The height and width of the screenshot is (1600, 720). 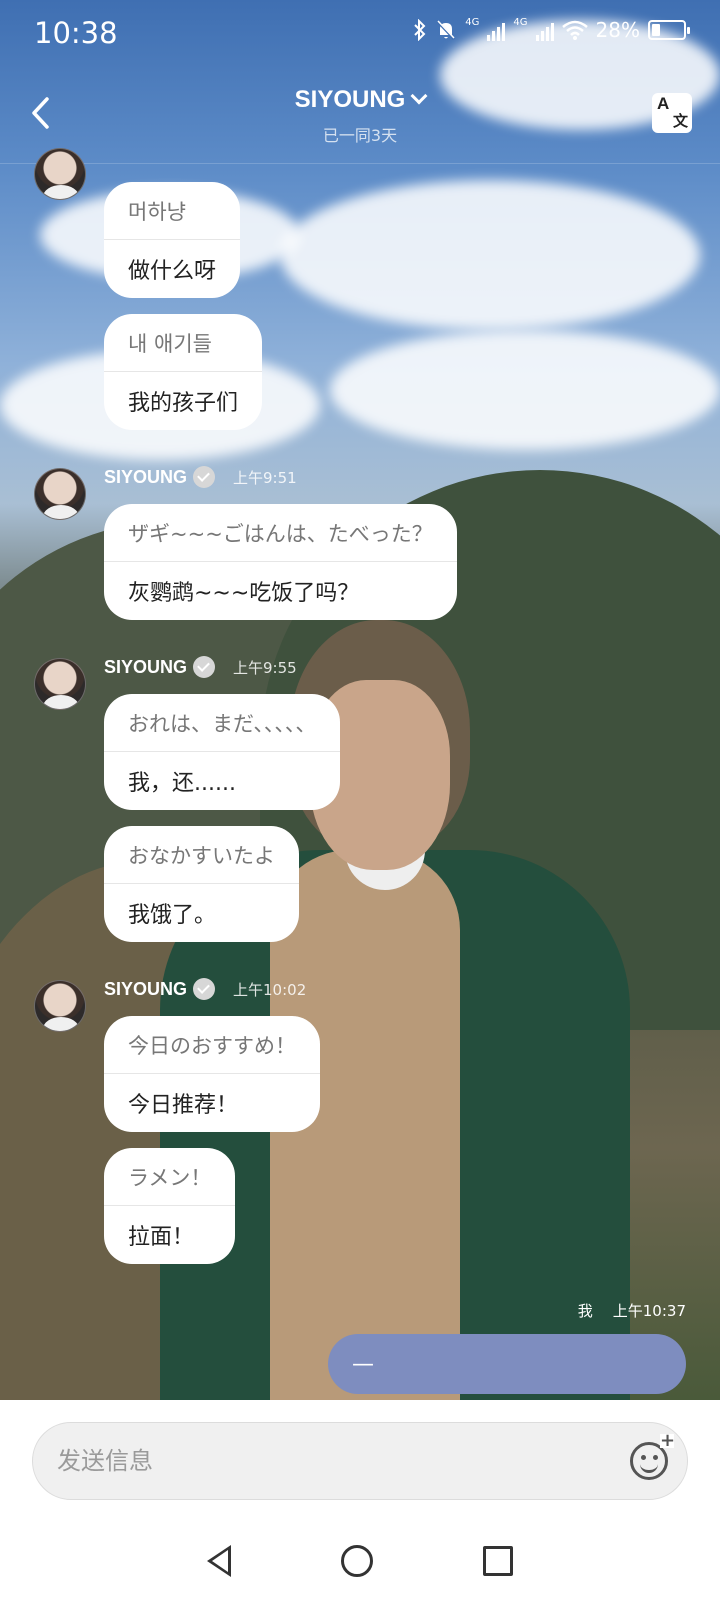 I want to click on together-days: 已一同3天, so click(x=360, y=135).